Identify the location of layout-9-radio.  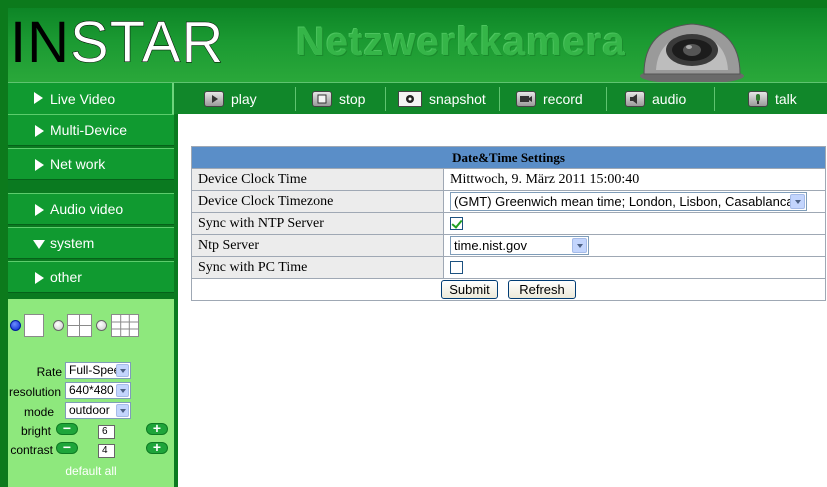
(101, 325).